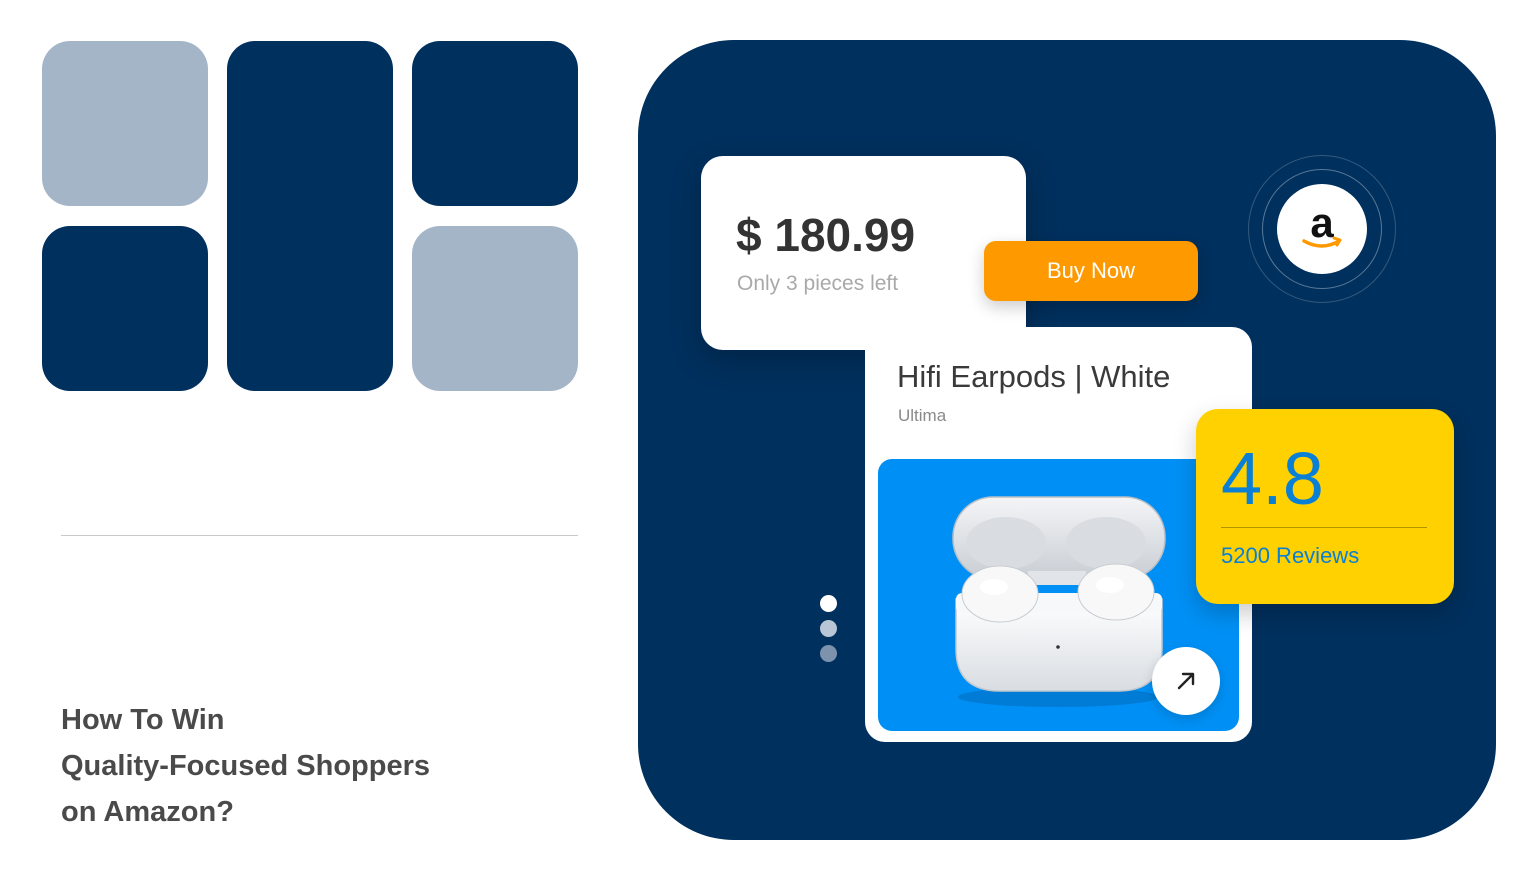 The image size is (1536, 881). What do you see at coordinates (125, 123) in the screenshot?
I see `decor-tile-top-left` at bounding box center [125, 123].